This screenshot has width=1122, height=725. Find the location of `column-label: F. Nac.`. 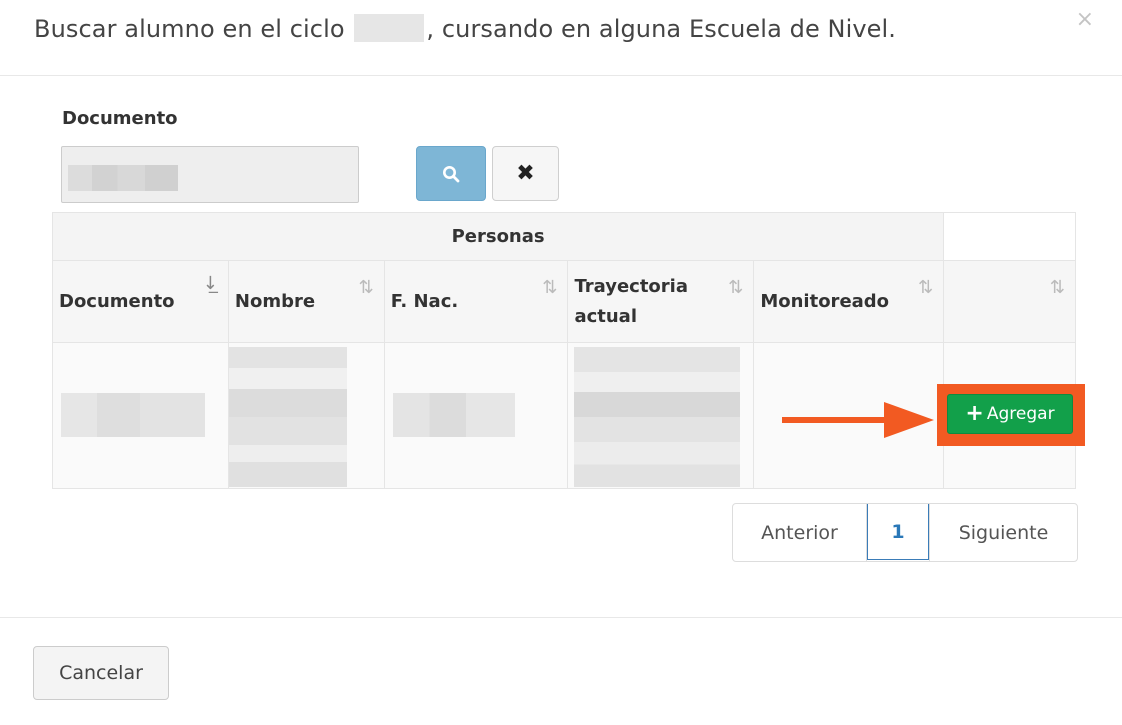

column-label: F. Nac. is located at coordinates (424, 301).